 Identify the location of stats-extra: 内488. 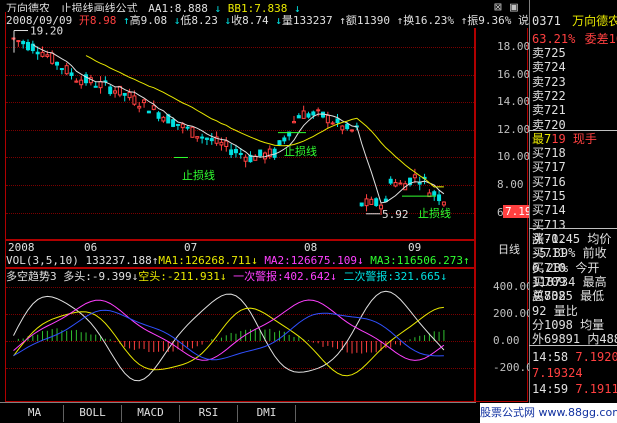
(602, 339).